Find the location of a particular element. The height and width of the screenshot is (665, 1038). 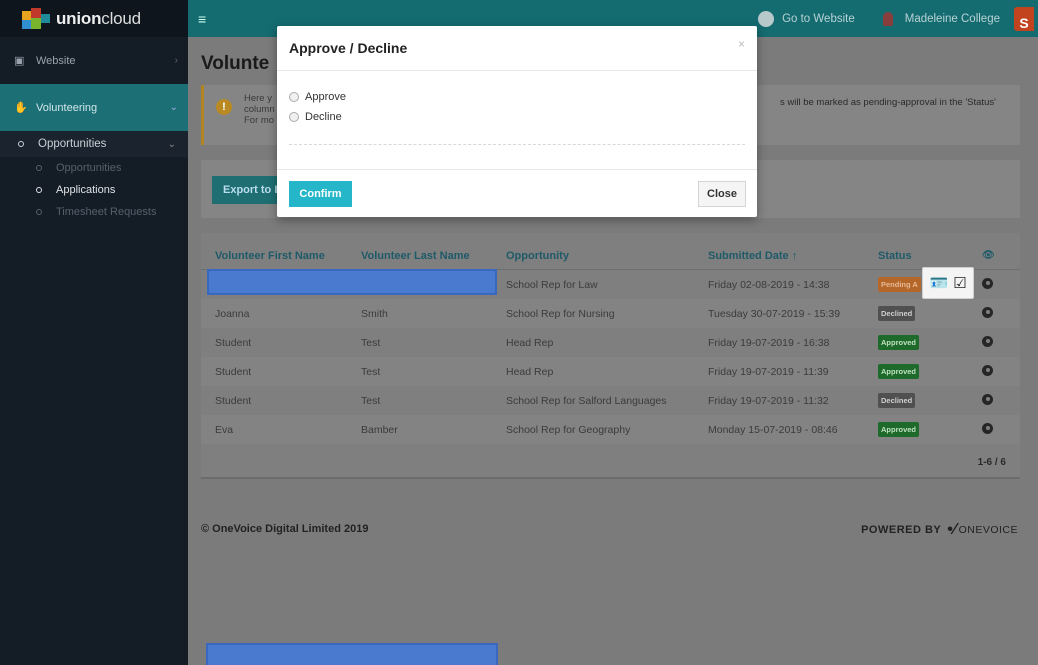

hamburger-menu-icon: ≡ is located at coordinates (202, 19).